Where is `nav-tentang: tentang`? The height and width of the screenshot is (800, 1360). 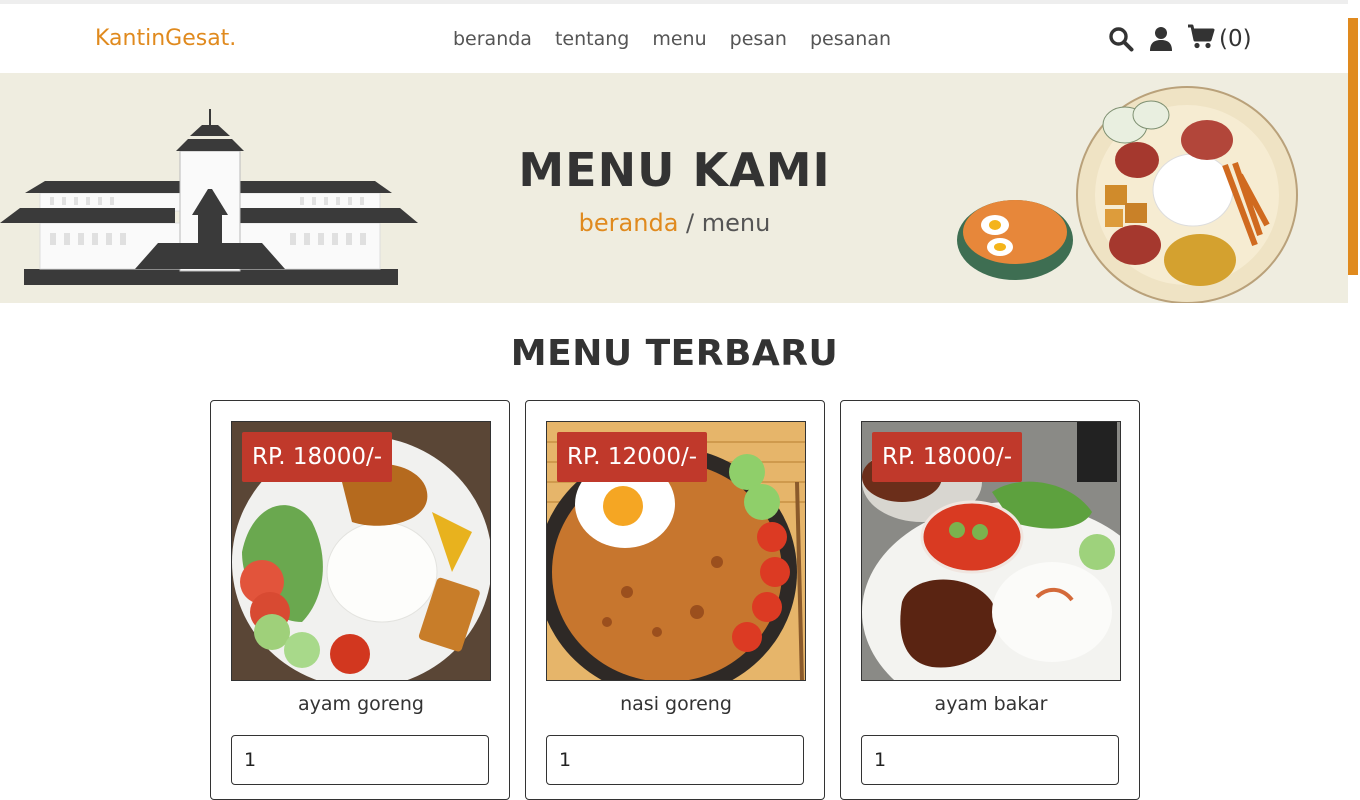
nav-tentang: tentang is located at coordinates (592, 39).